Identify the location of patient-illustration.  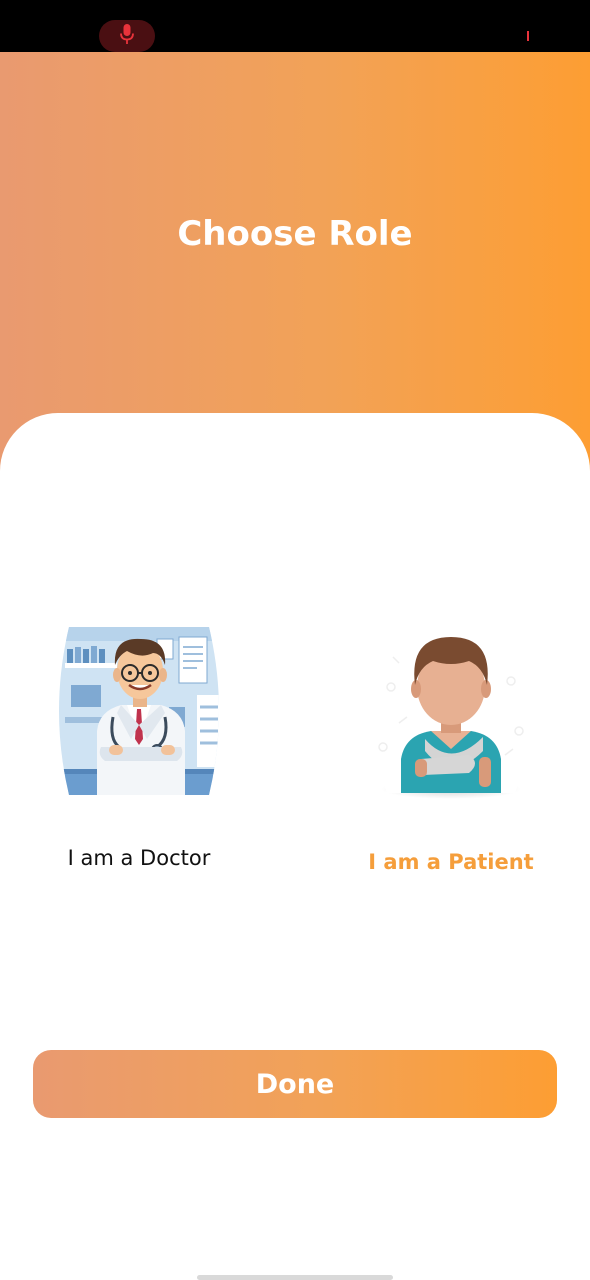
(451, 714).